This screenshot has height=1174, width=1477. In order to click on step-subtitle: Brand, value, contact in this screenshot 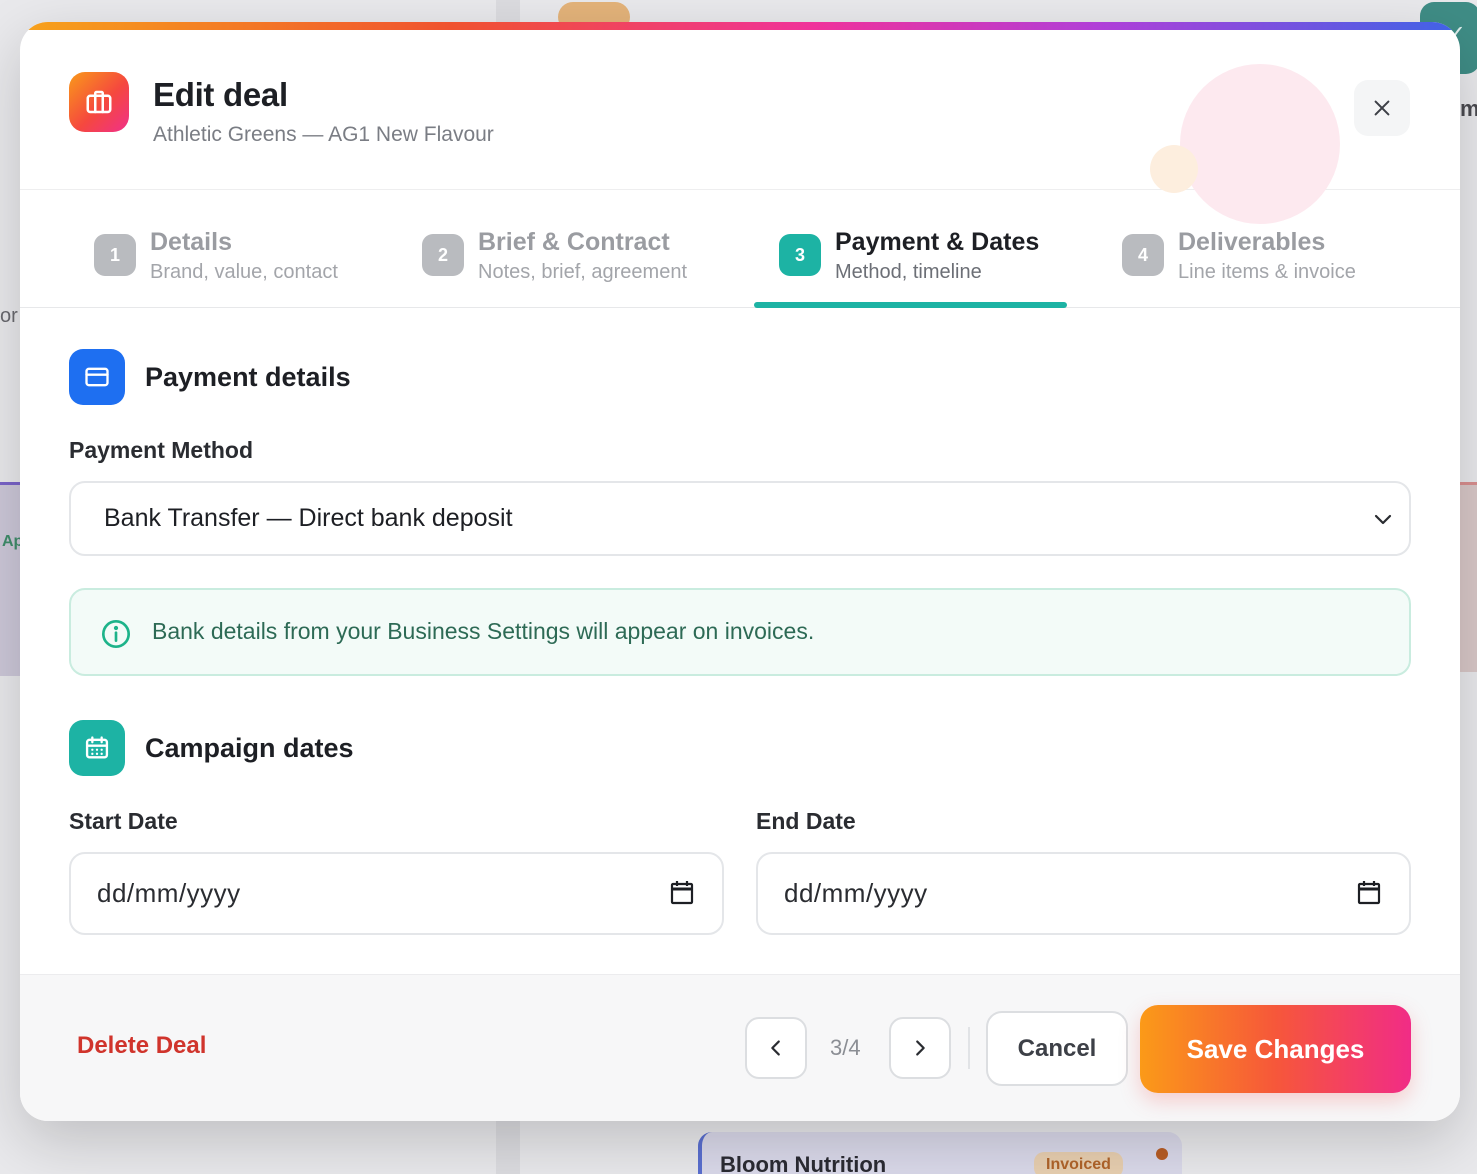, I will do `click(244, 272)`.